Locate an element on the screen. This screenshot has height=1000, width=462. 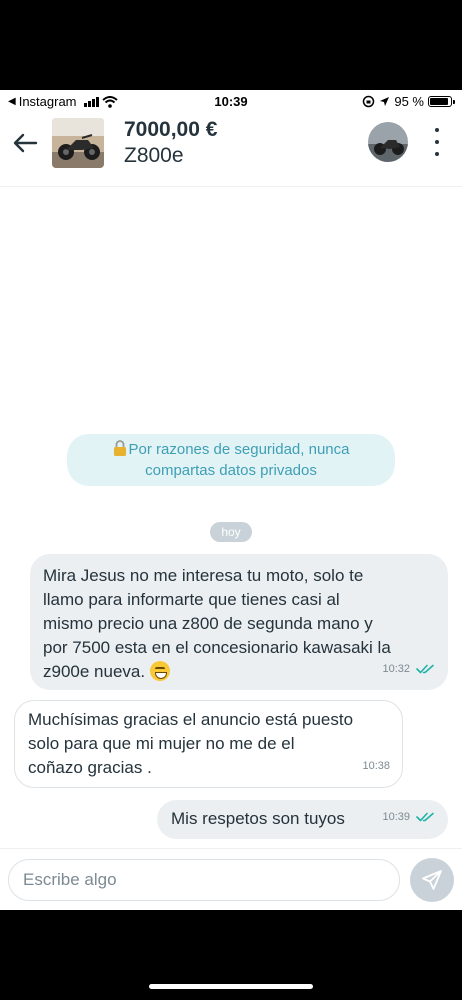
date-separator: hoy is located at coordinates (231, 532).